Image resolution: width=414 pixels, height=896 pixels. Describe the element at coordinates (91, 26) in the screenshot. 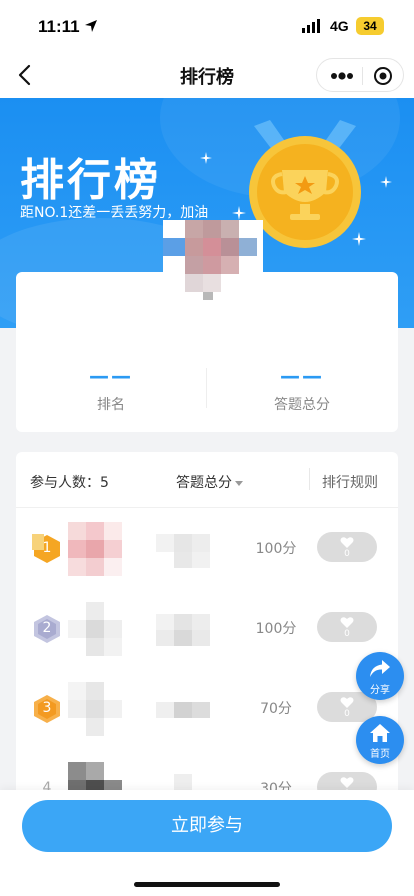

I see `location-arrow-icon` at that location.